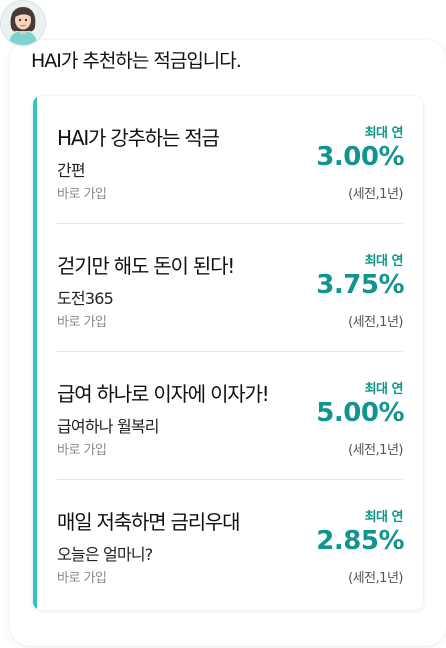 This screenshot has width=446, height=648. I want to click on product-name: 간편, so click(71, 170).